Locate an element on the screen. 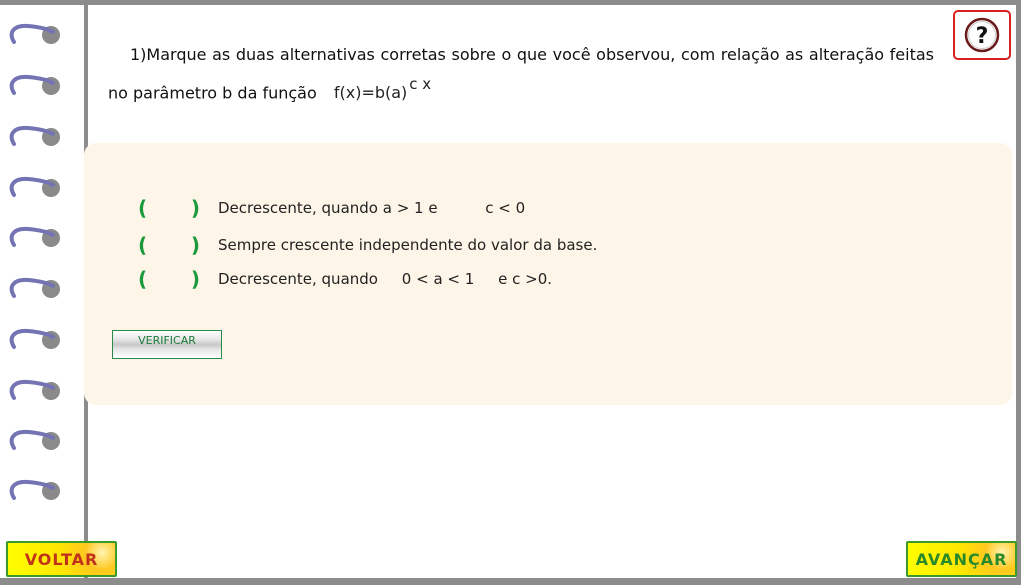 The image size is (1021, 585). question-number: 1) is located at coordinates (138, 54).